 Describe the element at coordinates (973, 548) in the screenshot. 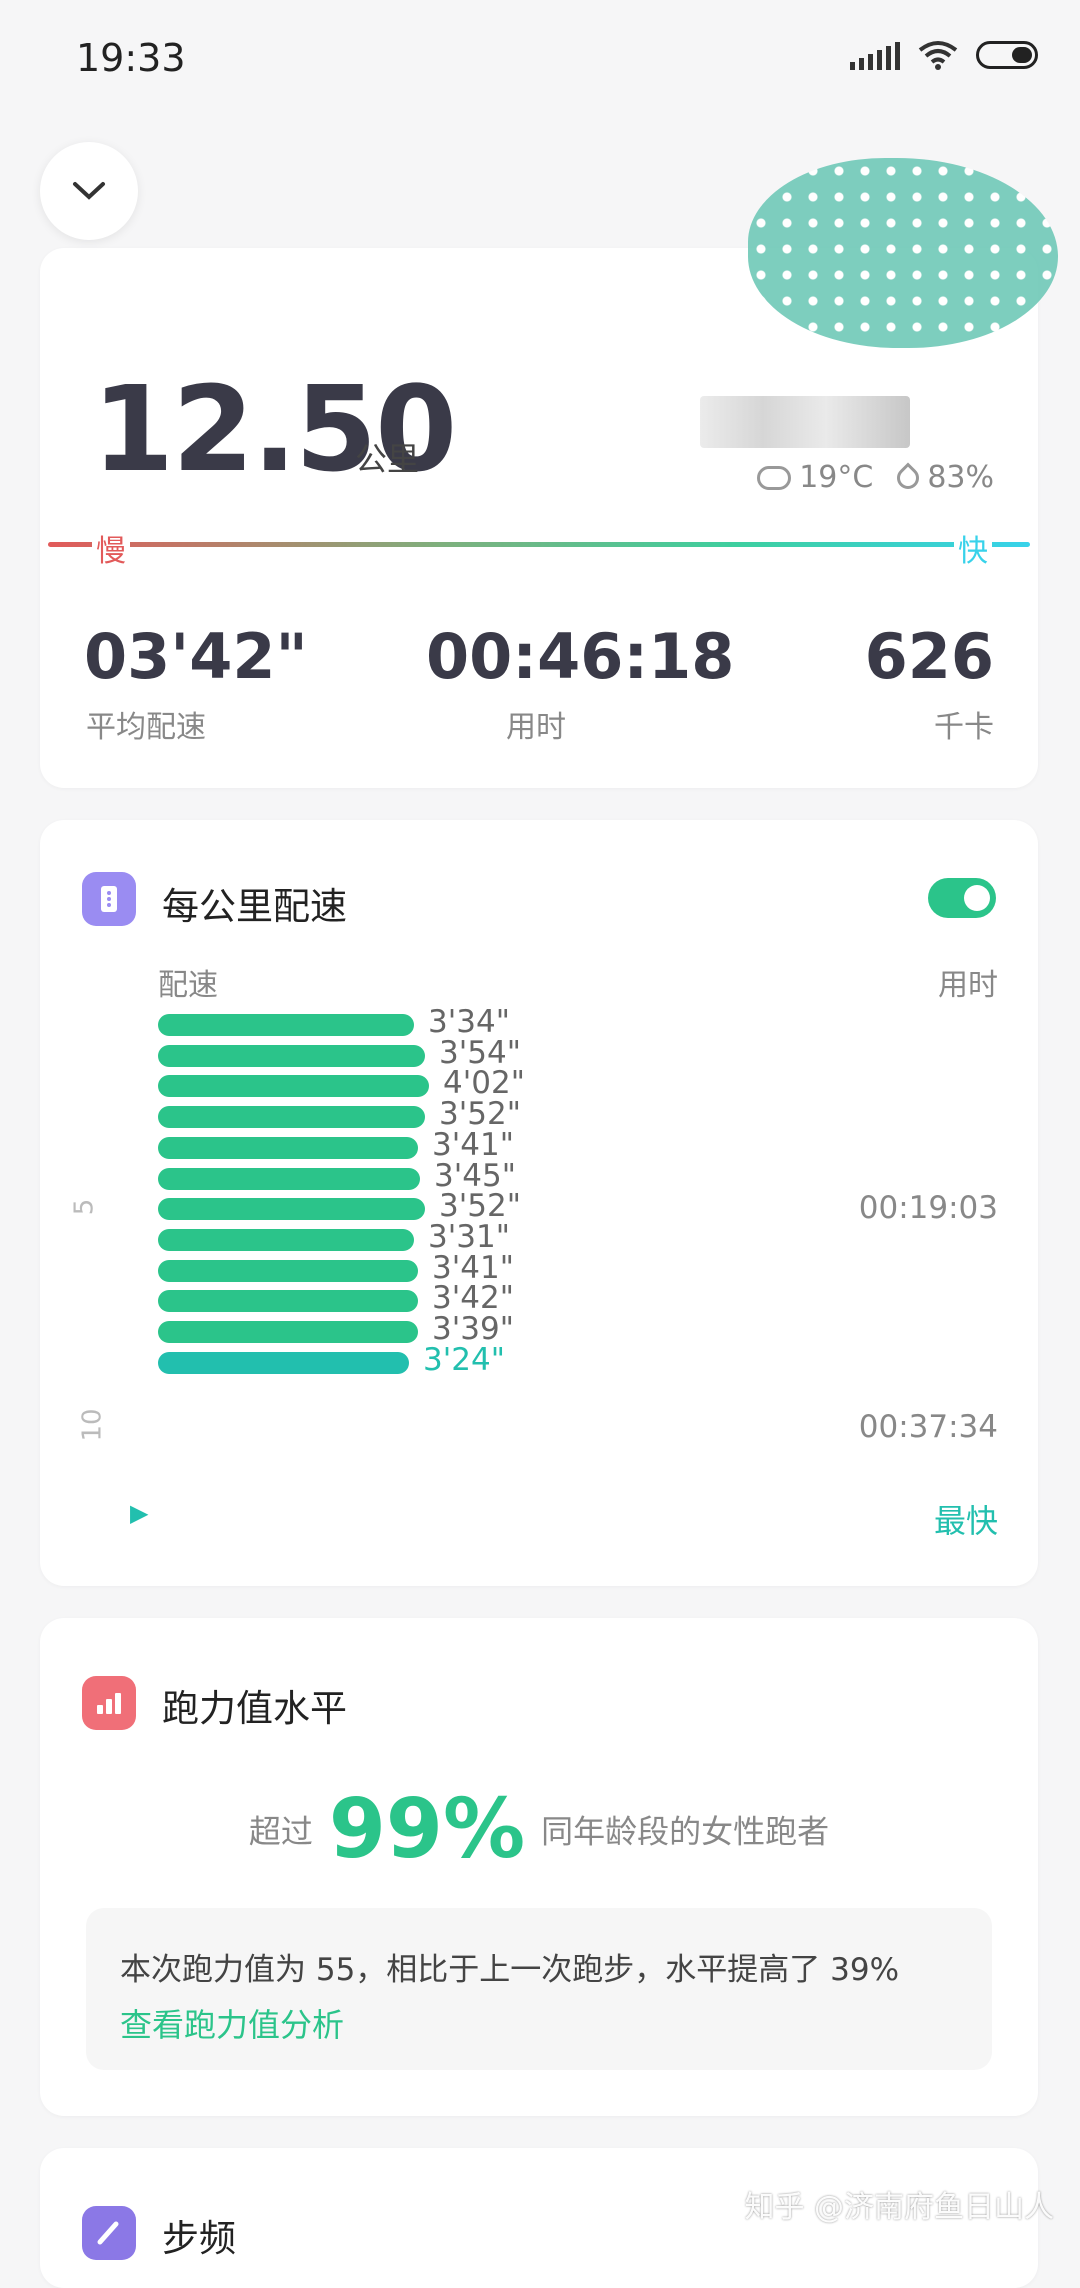

I see `pace-fast-label: 快` at that location.